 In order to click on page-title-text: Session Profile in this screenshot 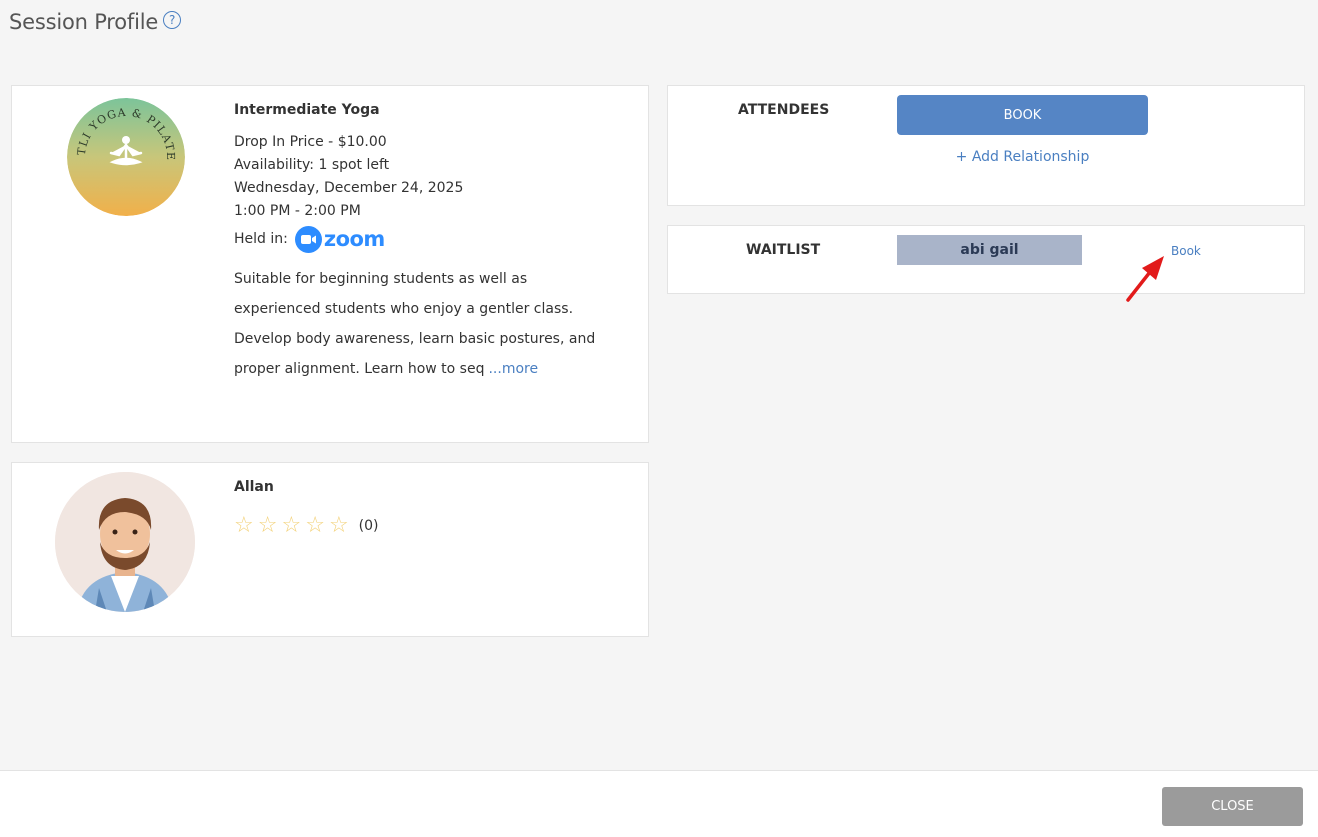, I will do `click(84, 22)`.